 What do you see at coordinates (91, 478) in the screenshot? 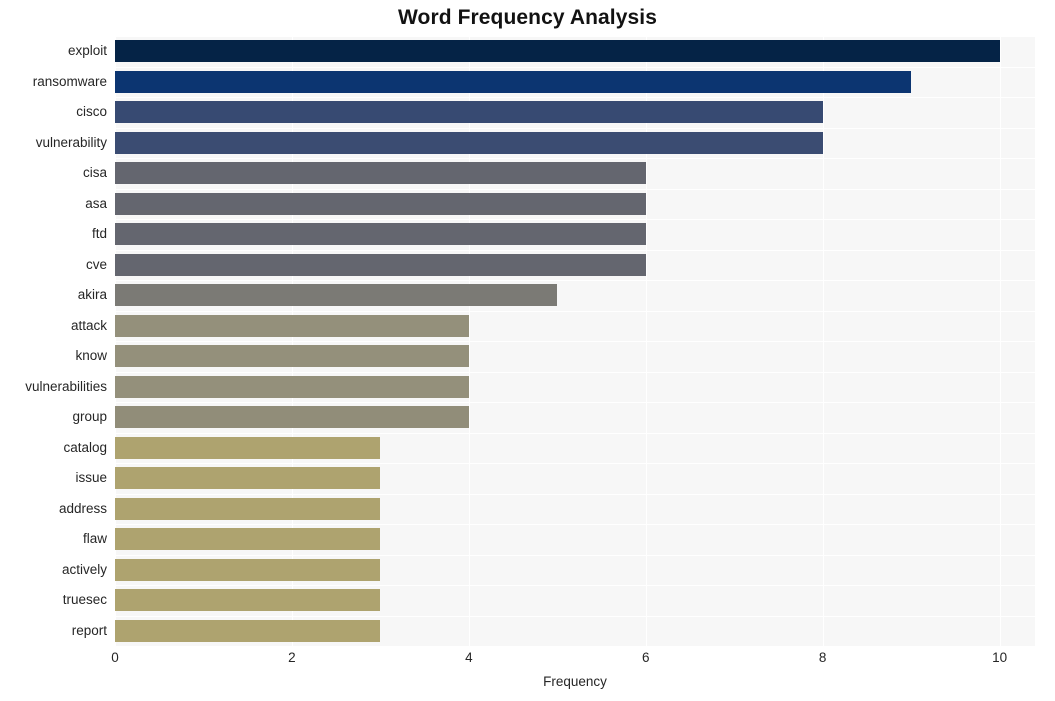
I see `y-axis-tick-label: issue` at bounding box center [91, 478].